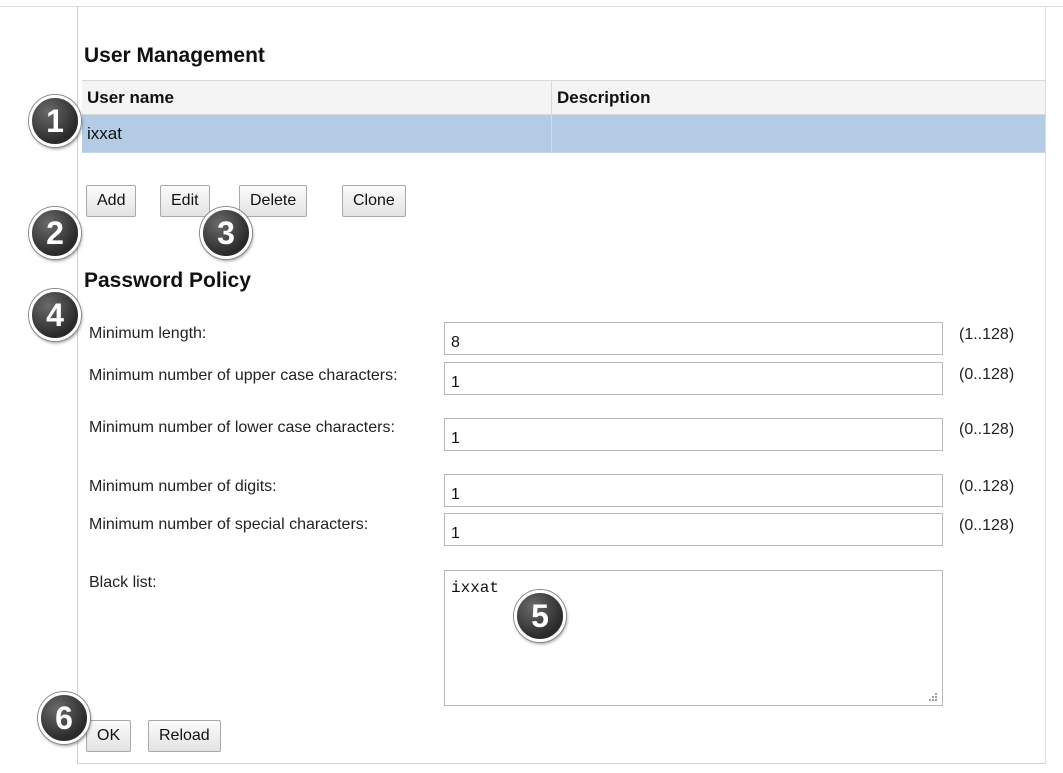  Describe the element at coordinates (693, 529) in the screenshot. I see `min-special-input` at that location.